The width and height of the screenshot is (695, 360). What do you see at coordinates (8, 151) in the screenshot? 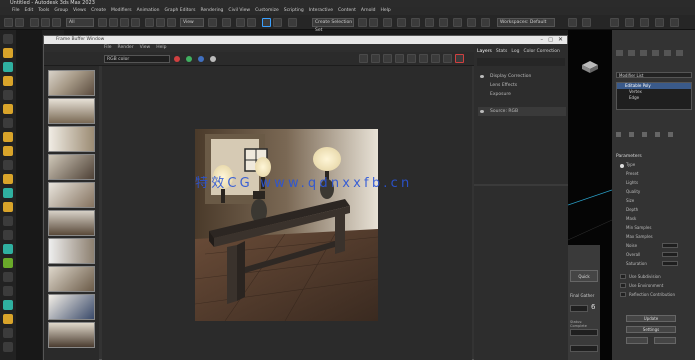
I see `sun-icon` at bounding box center [8, 151].